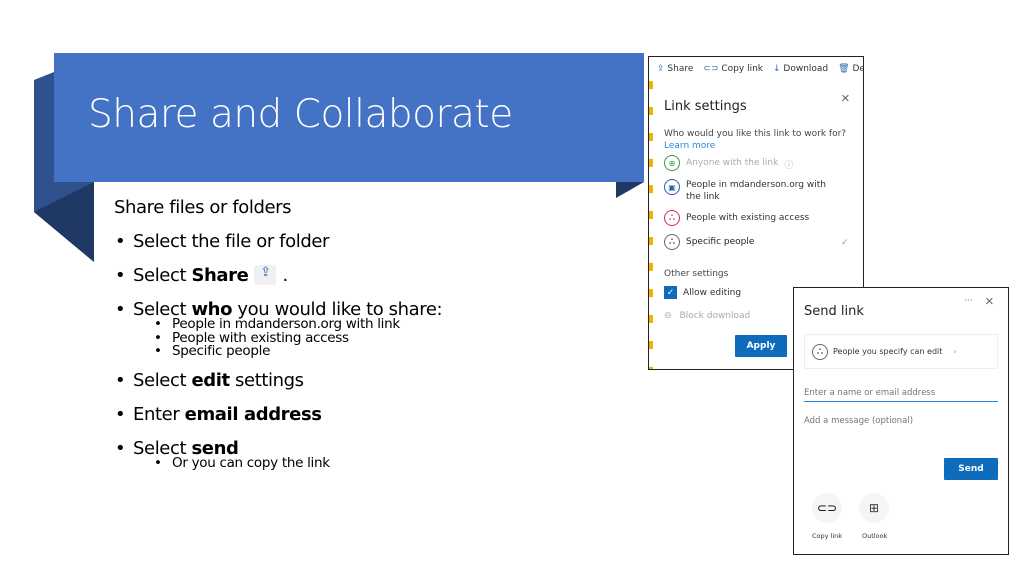 The width and height of the screenshot is (1024, 576). Describe the element at coordinates (901, 351) in the screenshot. I see `permission-selector: ஃ People you specify can edit ›` at that location.